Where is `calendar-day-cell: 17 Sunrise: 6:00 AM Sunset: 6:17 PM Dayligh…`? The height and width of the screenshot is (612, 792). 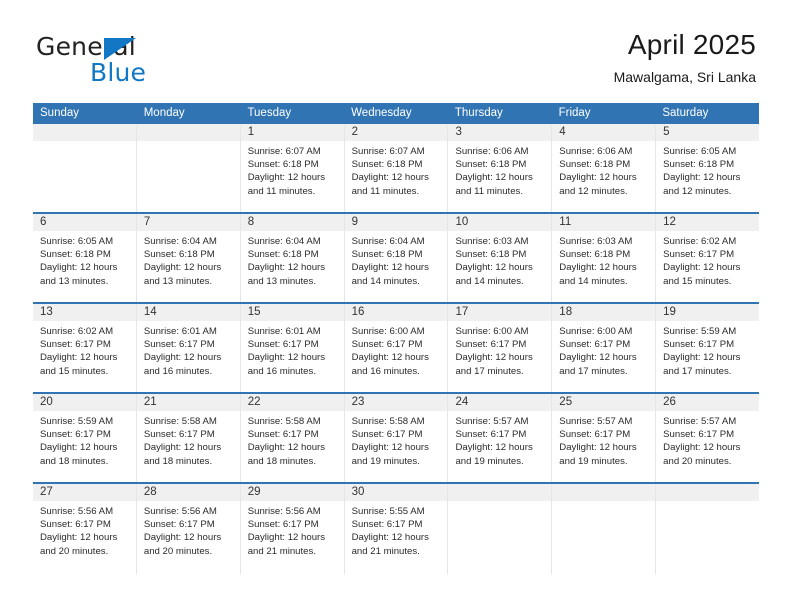 calendar-day-cell: 17 Sunrise: 6:00 AM Sunset: 6:17 PM Dayligh… is located at coordinates (500, 348).